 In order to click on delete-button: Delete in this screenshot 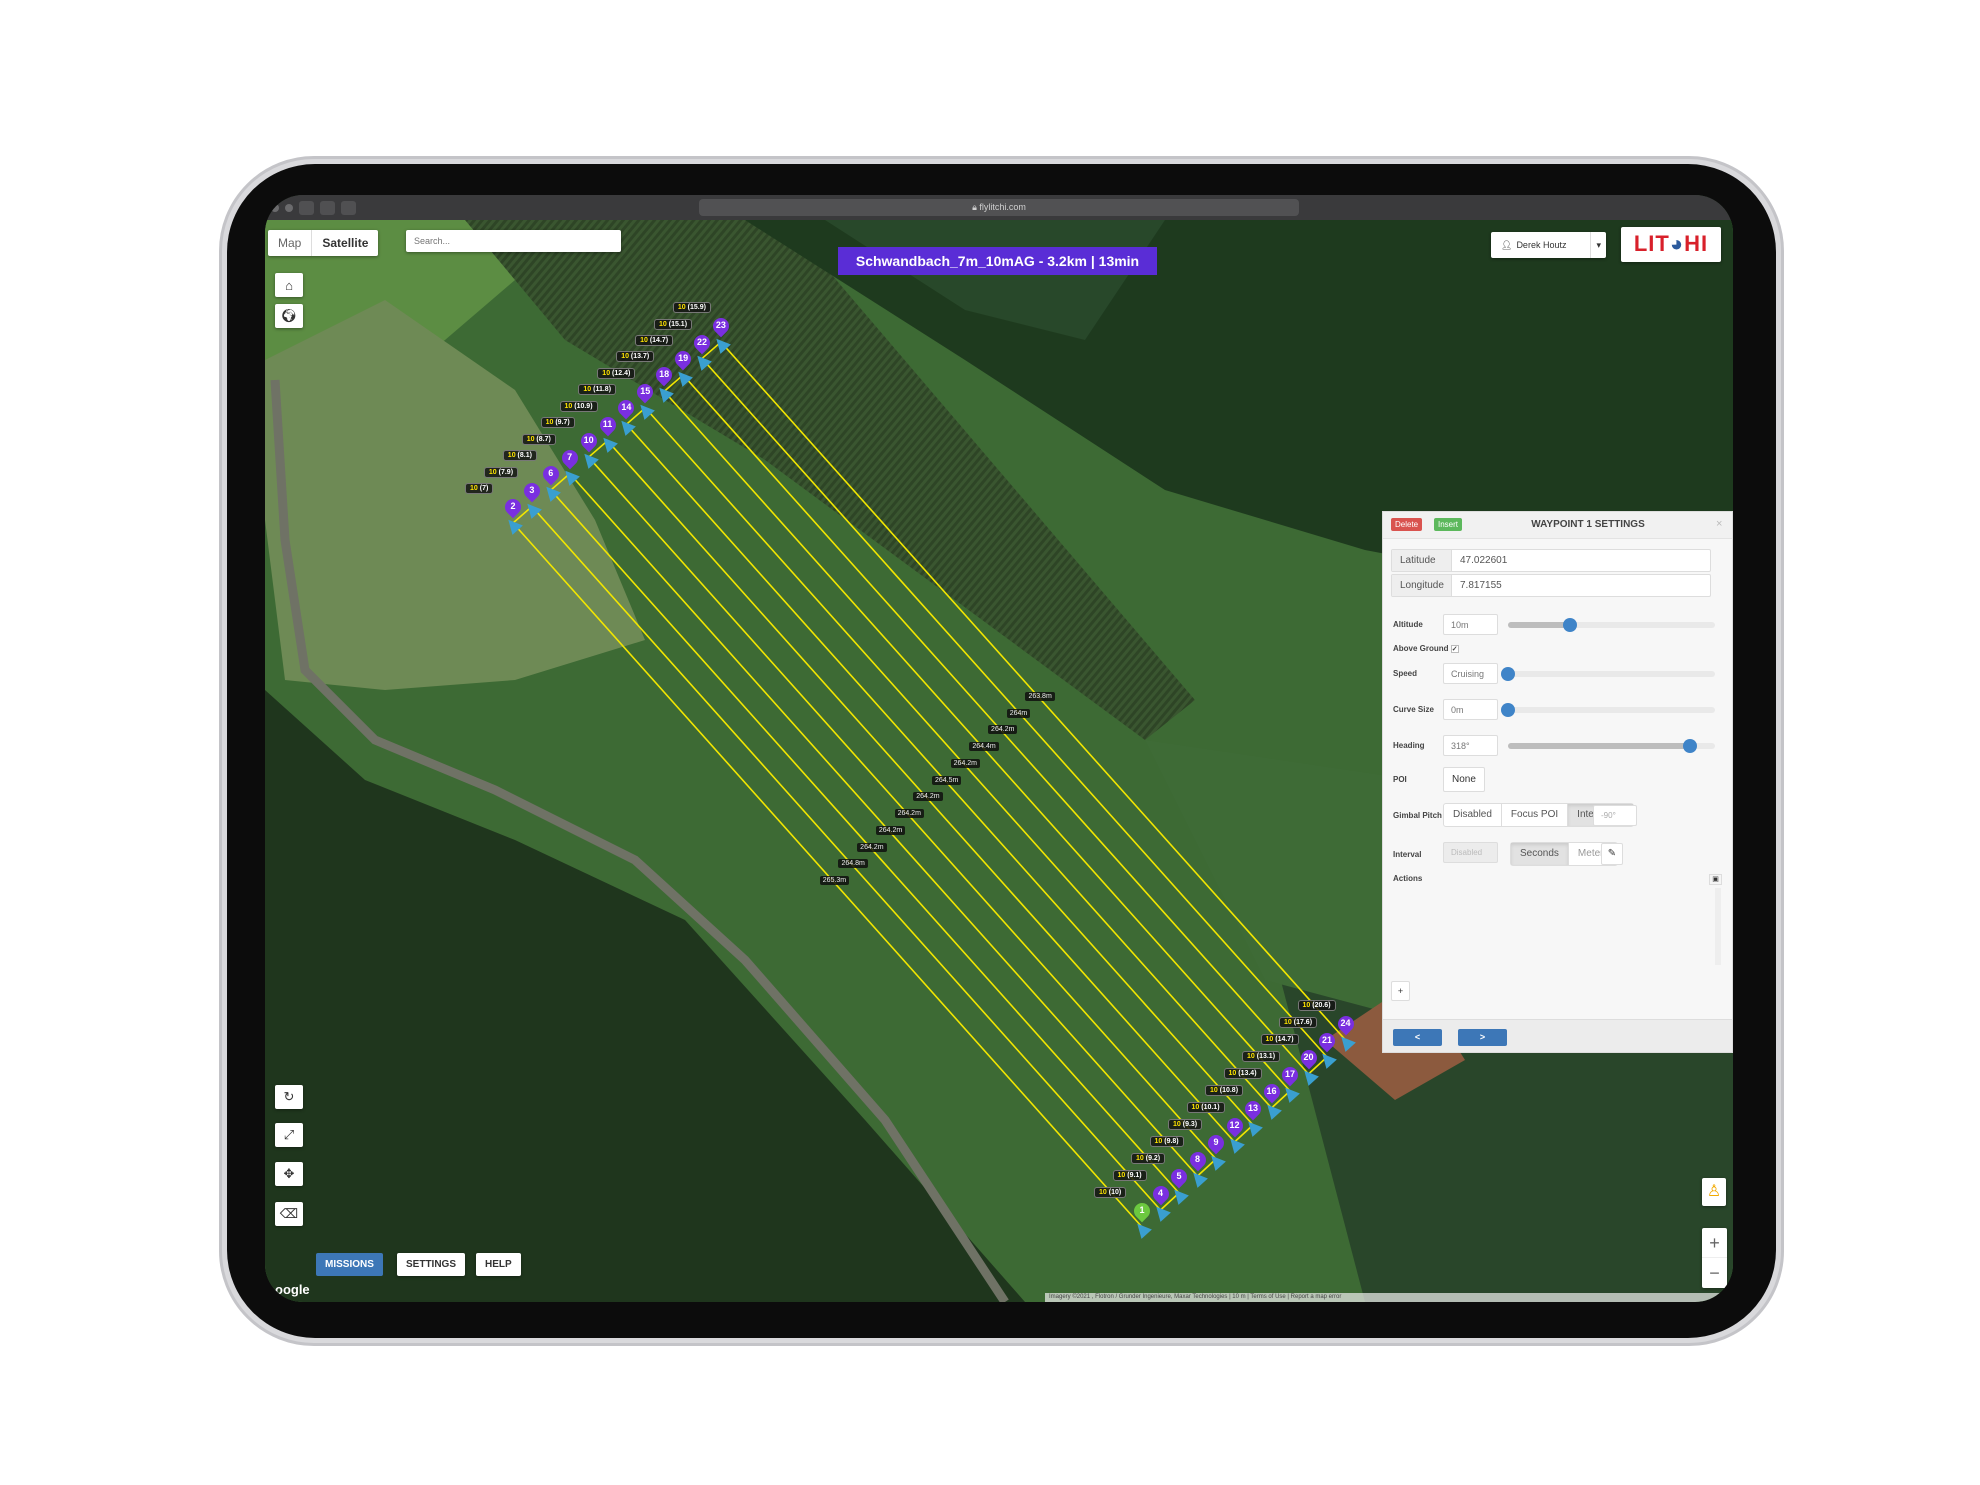, I will do `click(1407, 524)`.